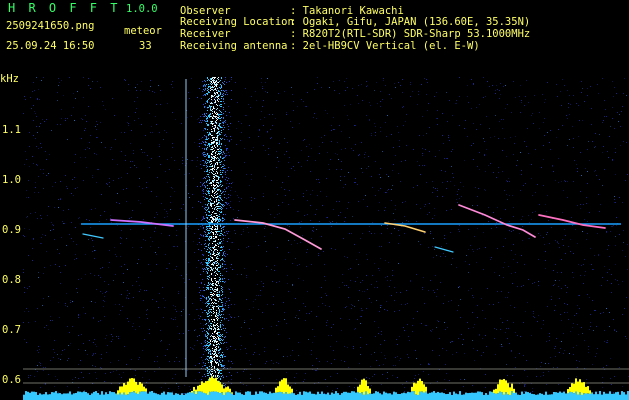  I want to click on meteor-count: 33, so click(145, 46).